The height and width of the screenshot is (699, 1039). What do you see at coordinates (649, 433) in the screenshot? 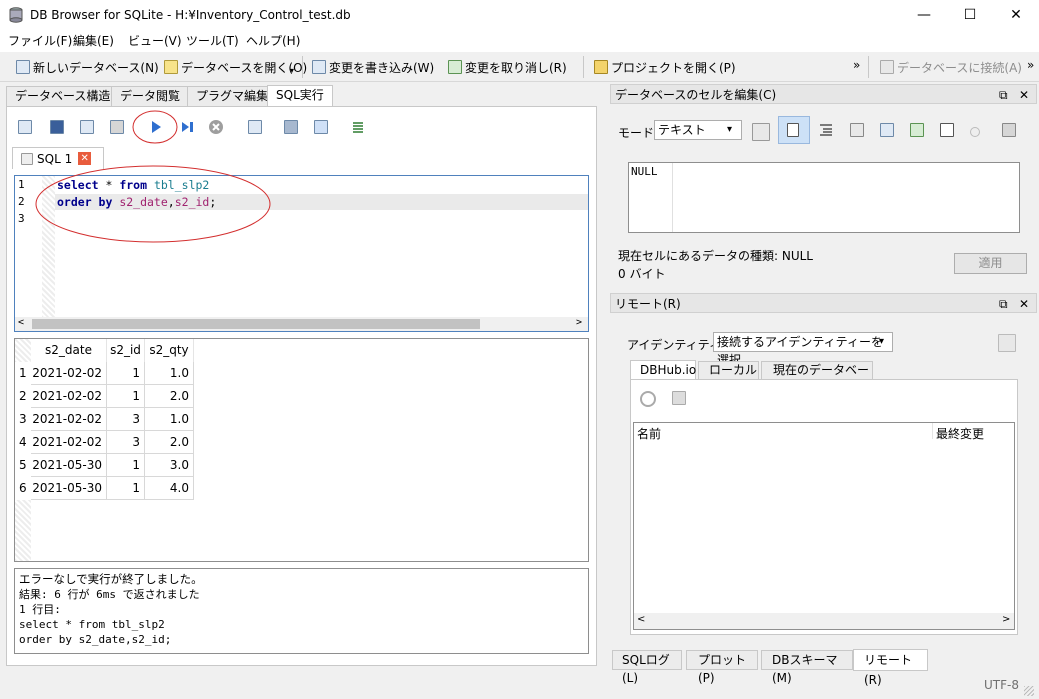
I see `column-header-name: 名前` at bounding box center [649, 433].